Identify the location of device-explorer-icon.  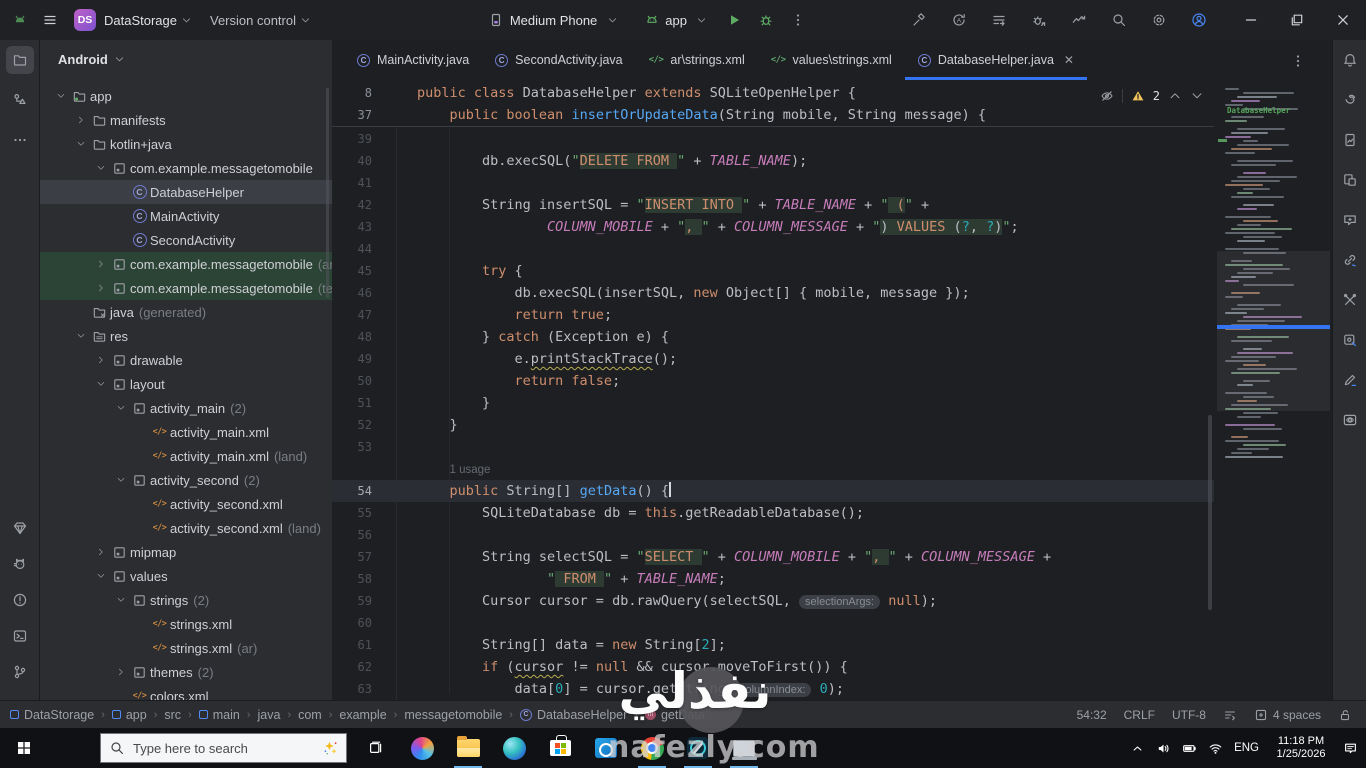
(1349, 180).